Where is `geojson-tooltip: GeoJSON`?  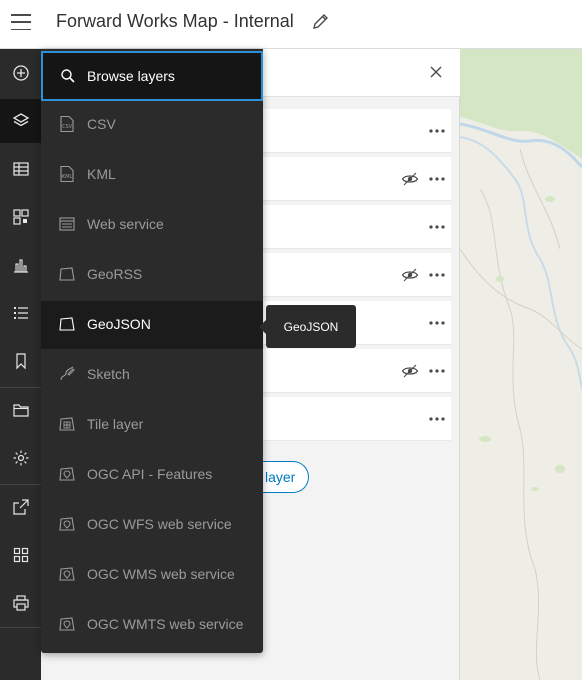
geojson-tooltip: GeoJSON is located at coordinates (307, 326).